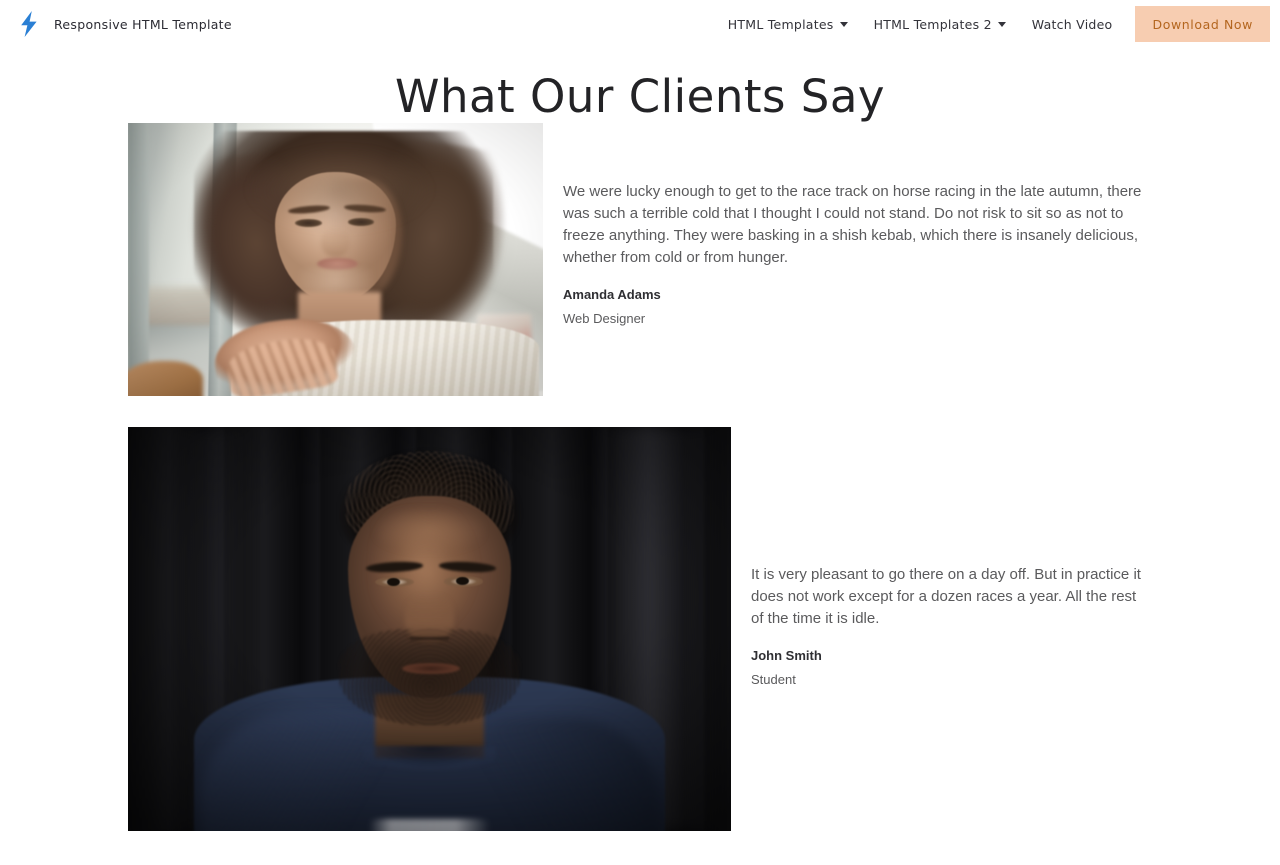  What do you see at coordinates (612, 294) in the screenshot?
I see `testimonial-author-name: Amanda Adams` at bounding box center [612, 294].